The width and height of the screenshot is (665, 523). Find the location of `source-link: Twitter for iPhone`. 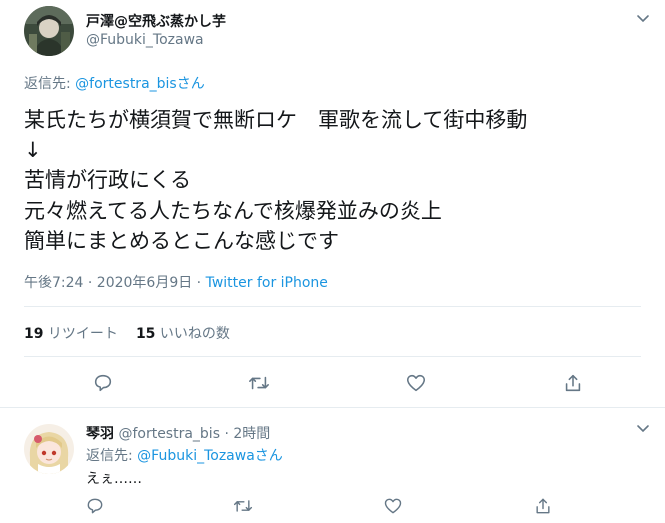

source-link: Twitter for iPhone is located at coordinates (267, 283).